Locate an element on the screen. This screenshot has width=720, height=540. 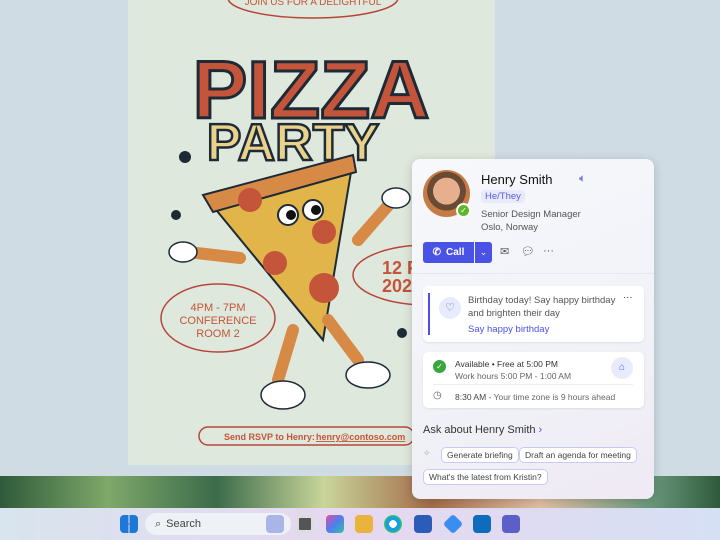
search-icon: ⌕ is located at coordinates (158, 523).